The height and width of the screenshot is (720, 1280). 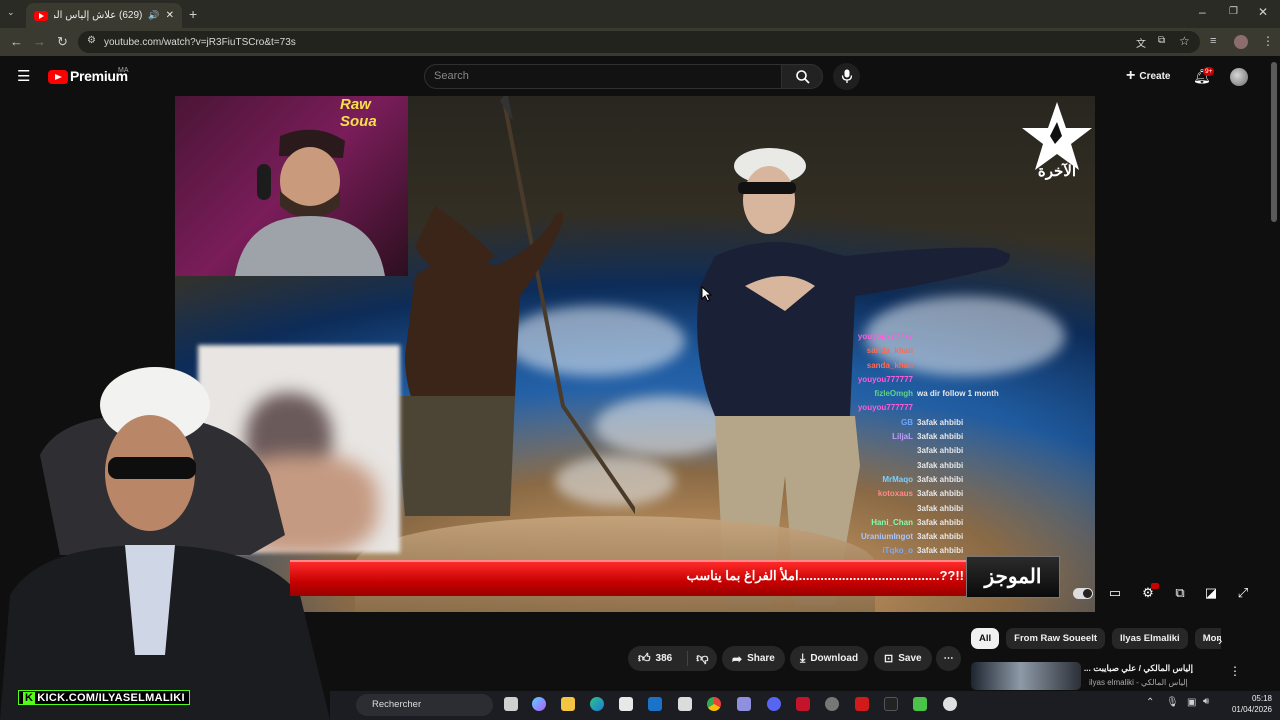 I want to click on download-button: ⤓ Download, so click(x=829, y=658).